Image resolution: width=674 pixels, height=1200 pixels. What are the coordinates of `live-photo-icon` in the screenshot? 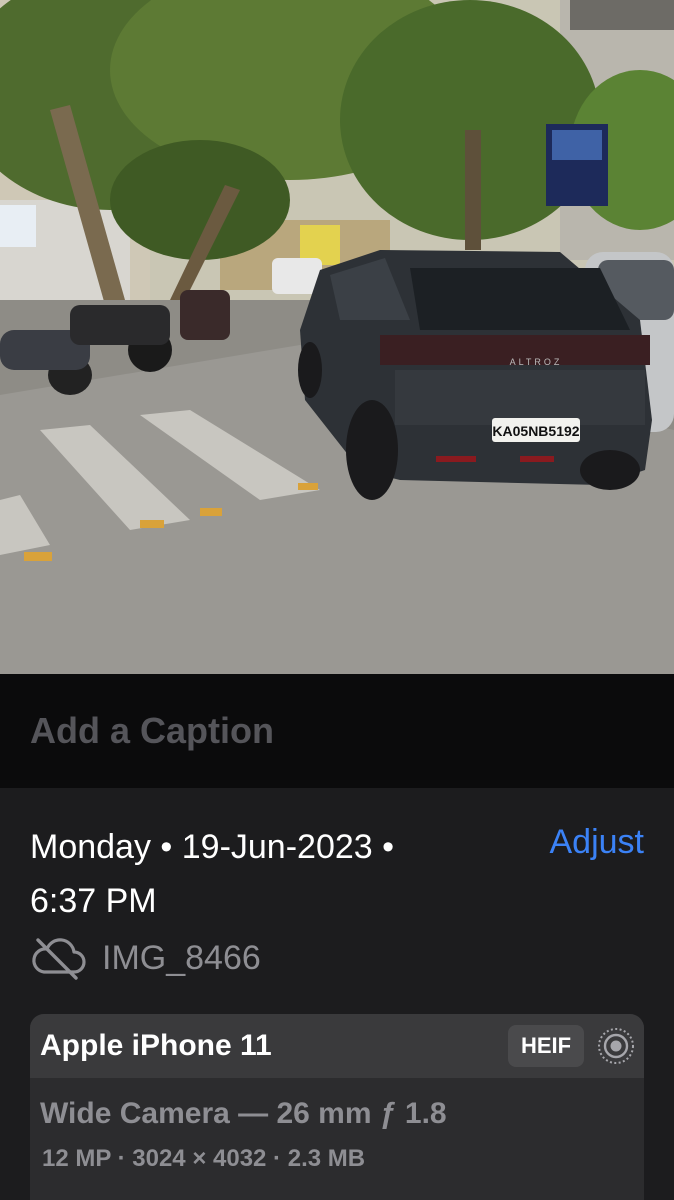 It's located at (616, 1046).